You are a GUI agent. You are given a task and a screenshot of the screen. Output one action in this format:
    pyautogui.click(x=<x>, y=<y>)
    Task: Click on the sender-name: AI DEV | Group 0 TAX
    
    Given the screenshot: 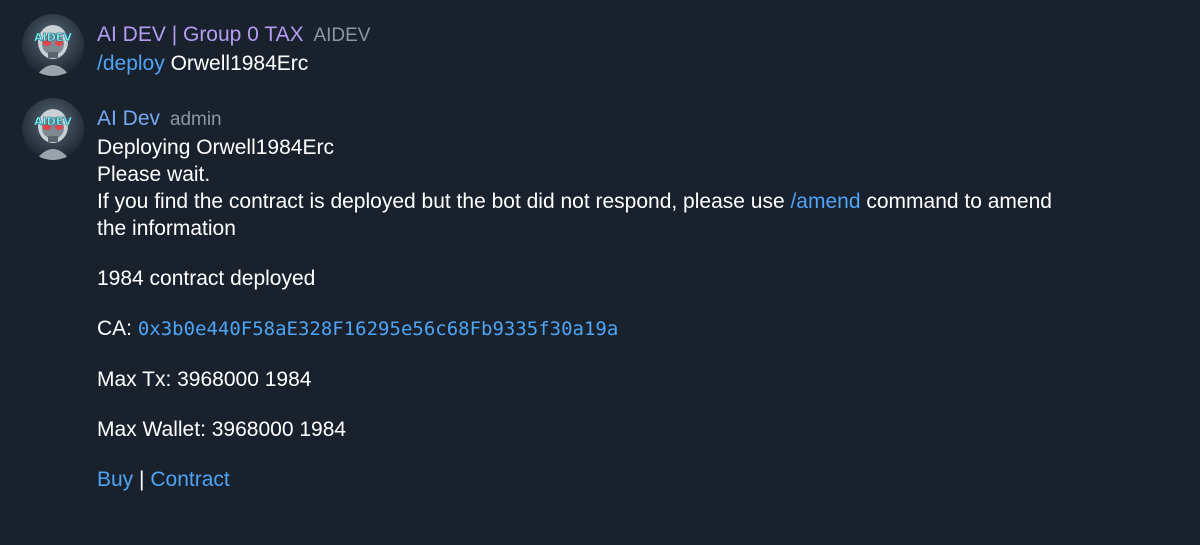 What is the action you would take?
    pyautogui.click(x=200, y=34)
    